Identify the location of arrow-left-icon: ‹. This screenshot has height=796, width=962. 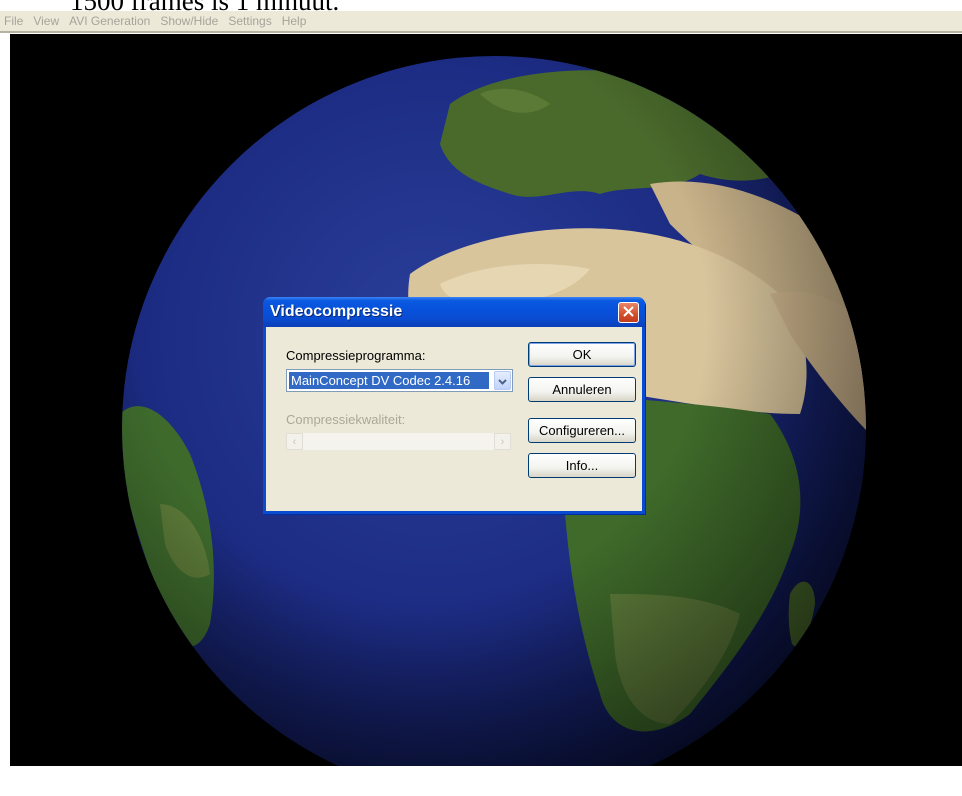
(294, 441).